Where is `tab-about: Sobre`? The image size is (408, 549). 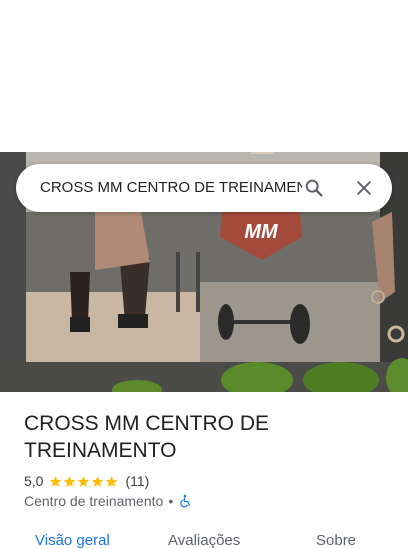 tab-about: Sobre is located at coordinates (336, 540).